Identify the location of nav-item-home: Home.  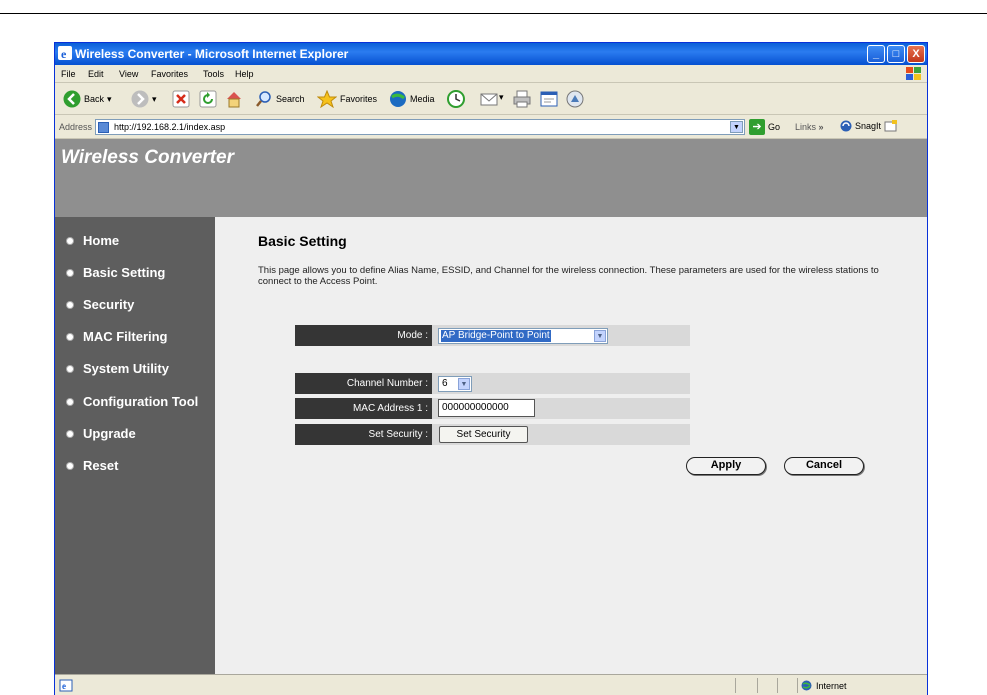
(93, 240).